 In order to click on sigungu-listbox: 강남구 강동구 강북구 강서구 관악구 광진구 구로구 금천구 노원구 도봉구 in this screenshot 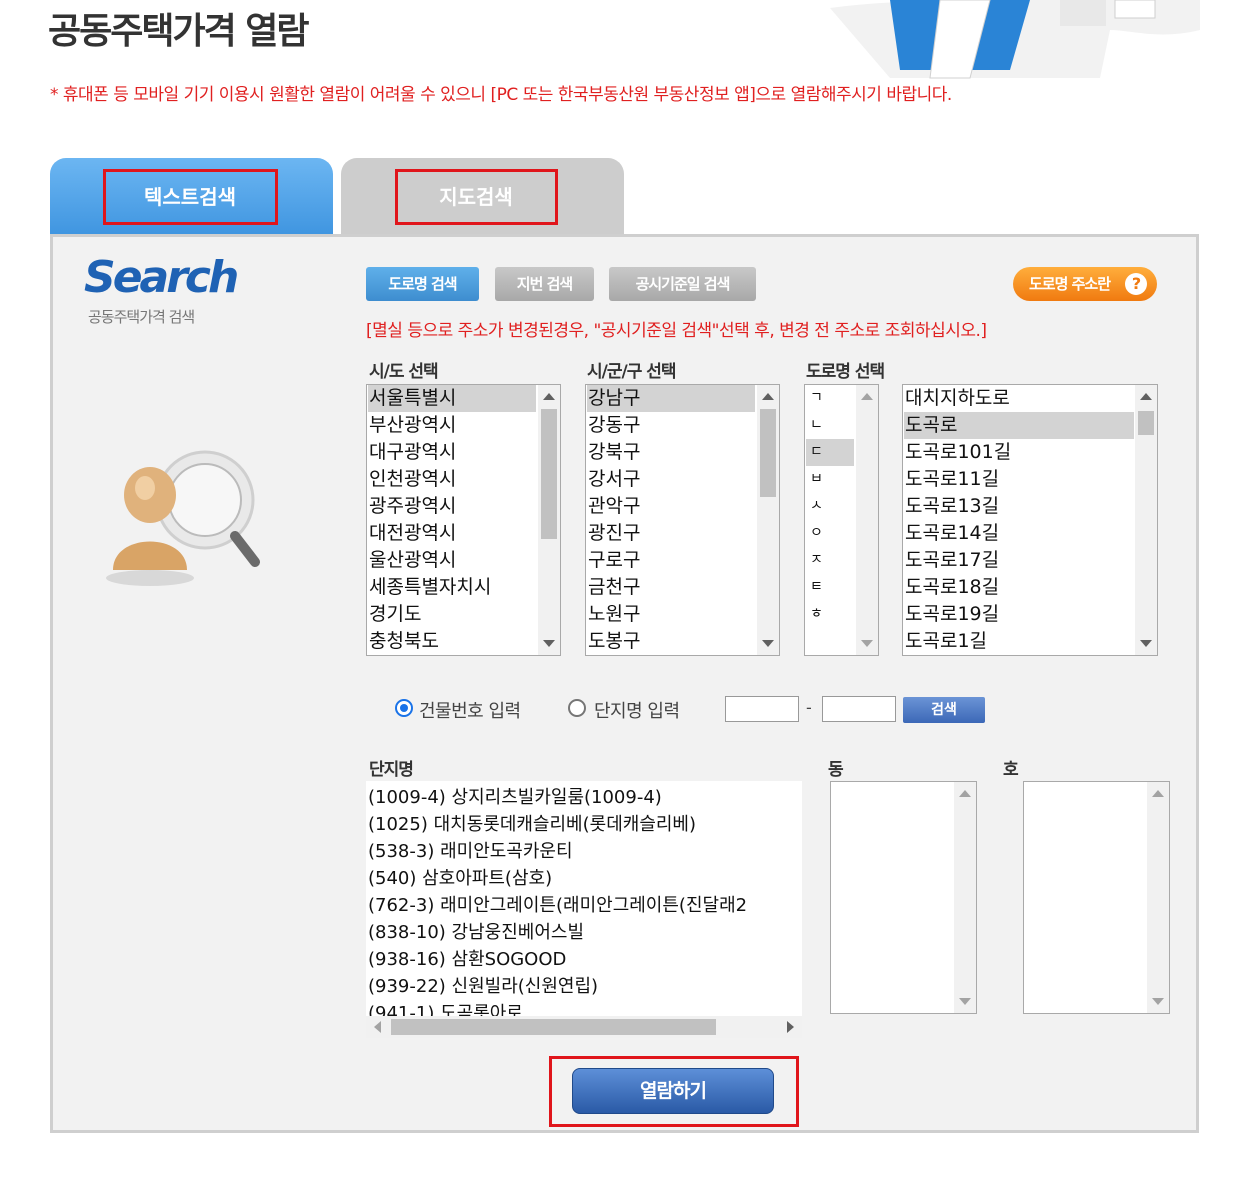, I will do `click(682, 520)`.